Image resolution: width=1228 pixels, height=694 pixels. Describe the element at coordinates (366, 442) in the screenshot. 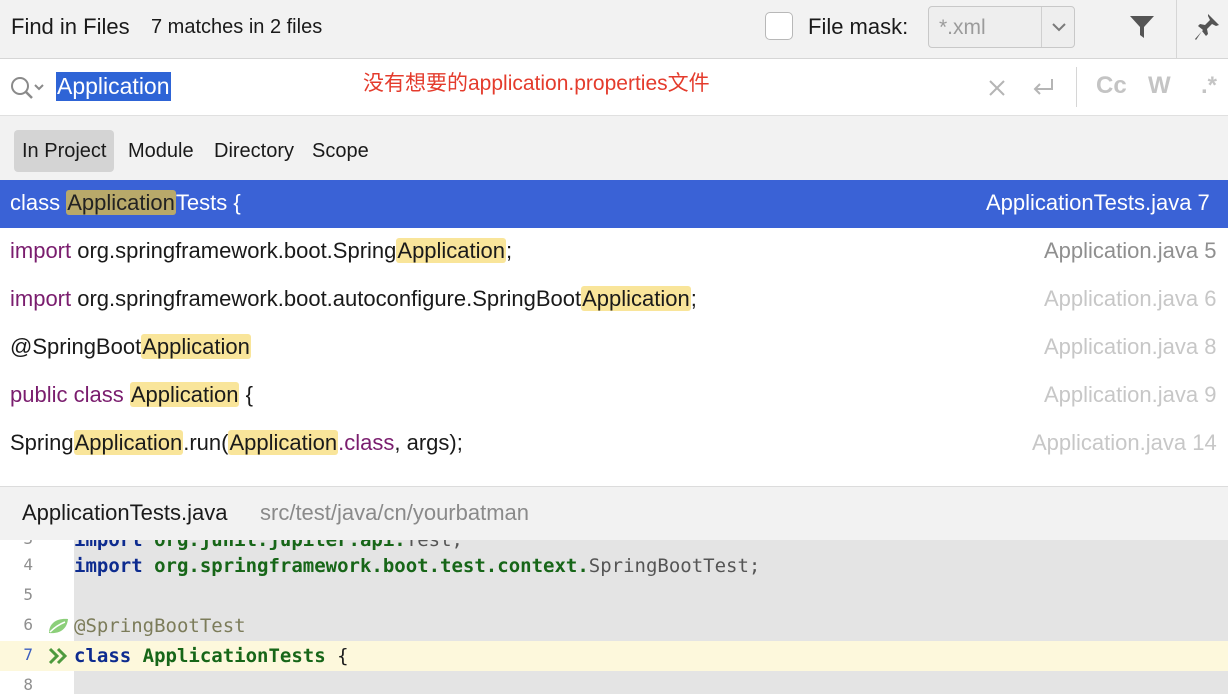

I see `keyword: .class` at that location.